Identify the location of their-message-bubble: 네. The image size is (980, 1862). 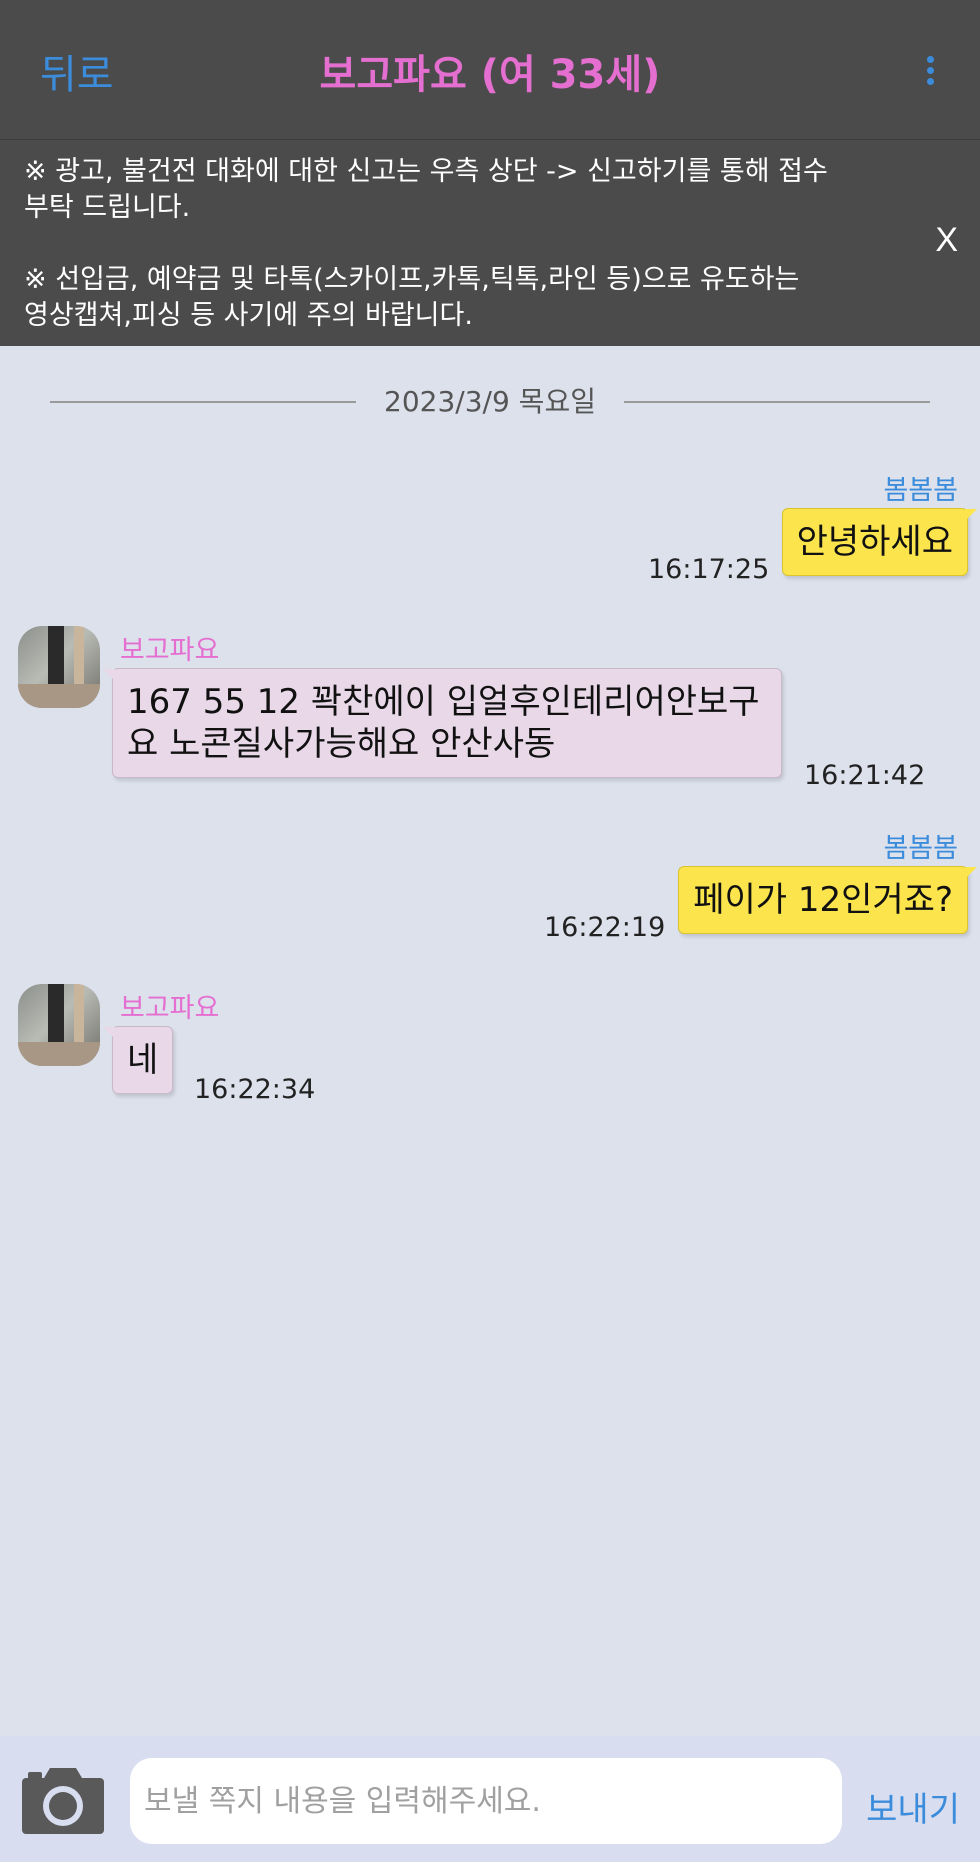
(138, 1060).